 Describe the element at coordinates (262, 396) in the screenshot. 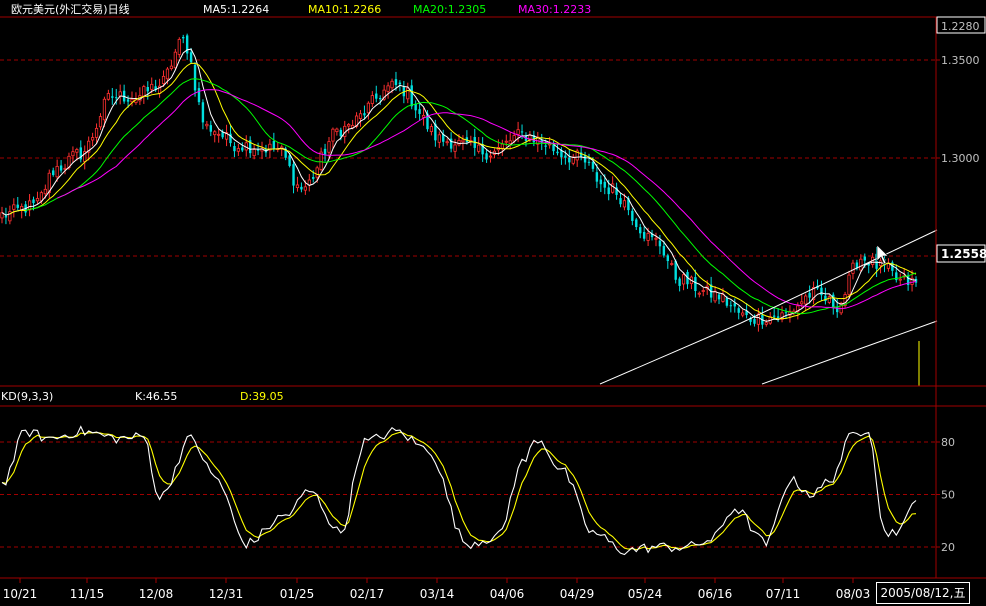

I see `d-readout: D:39.05` at that location.